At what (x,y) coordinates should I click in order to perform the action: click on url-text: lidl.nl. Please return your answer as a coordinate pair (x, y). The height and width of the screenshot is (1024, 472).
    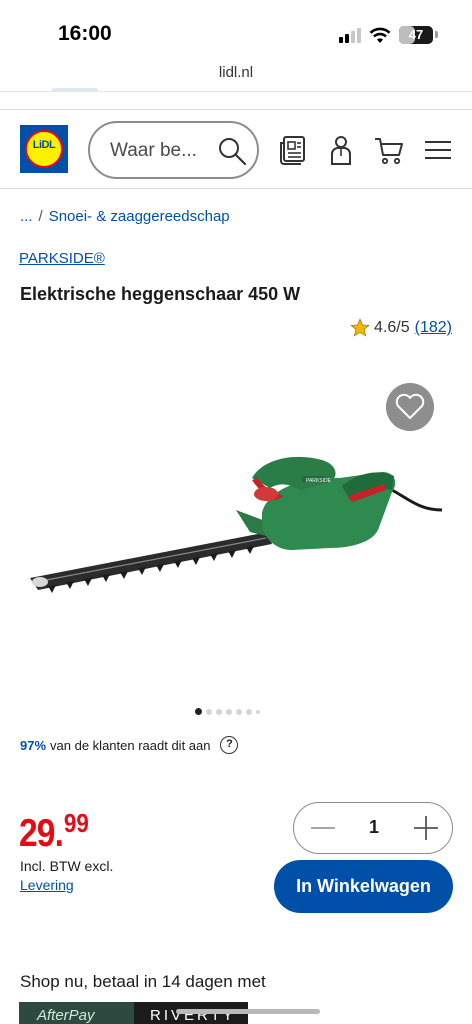
    Looking at the image, I should click on (236, 72).